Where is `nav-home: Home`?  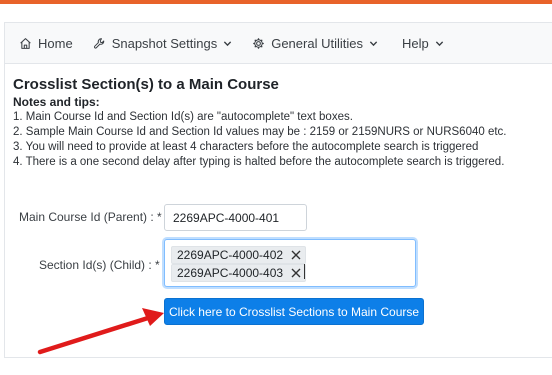
nav-home: Home is located at coordinates (46, 43).